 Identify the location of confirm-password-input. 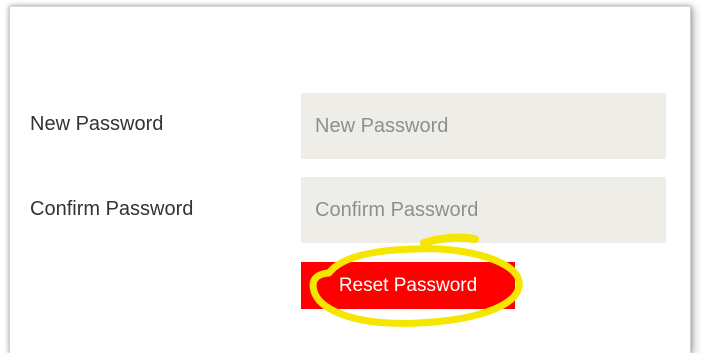
(483, 210).